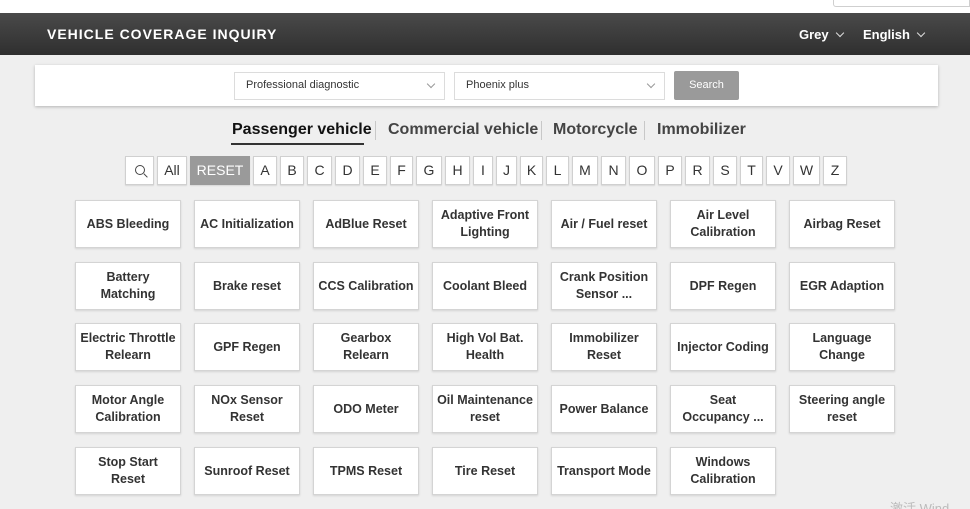 The width and height of the screenshot is (970, 509). I want to click on tab-passenger-vehicle: Passenger vehicle, so click(302, 130).